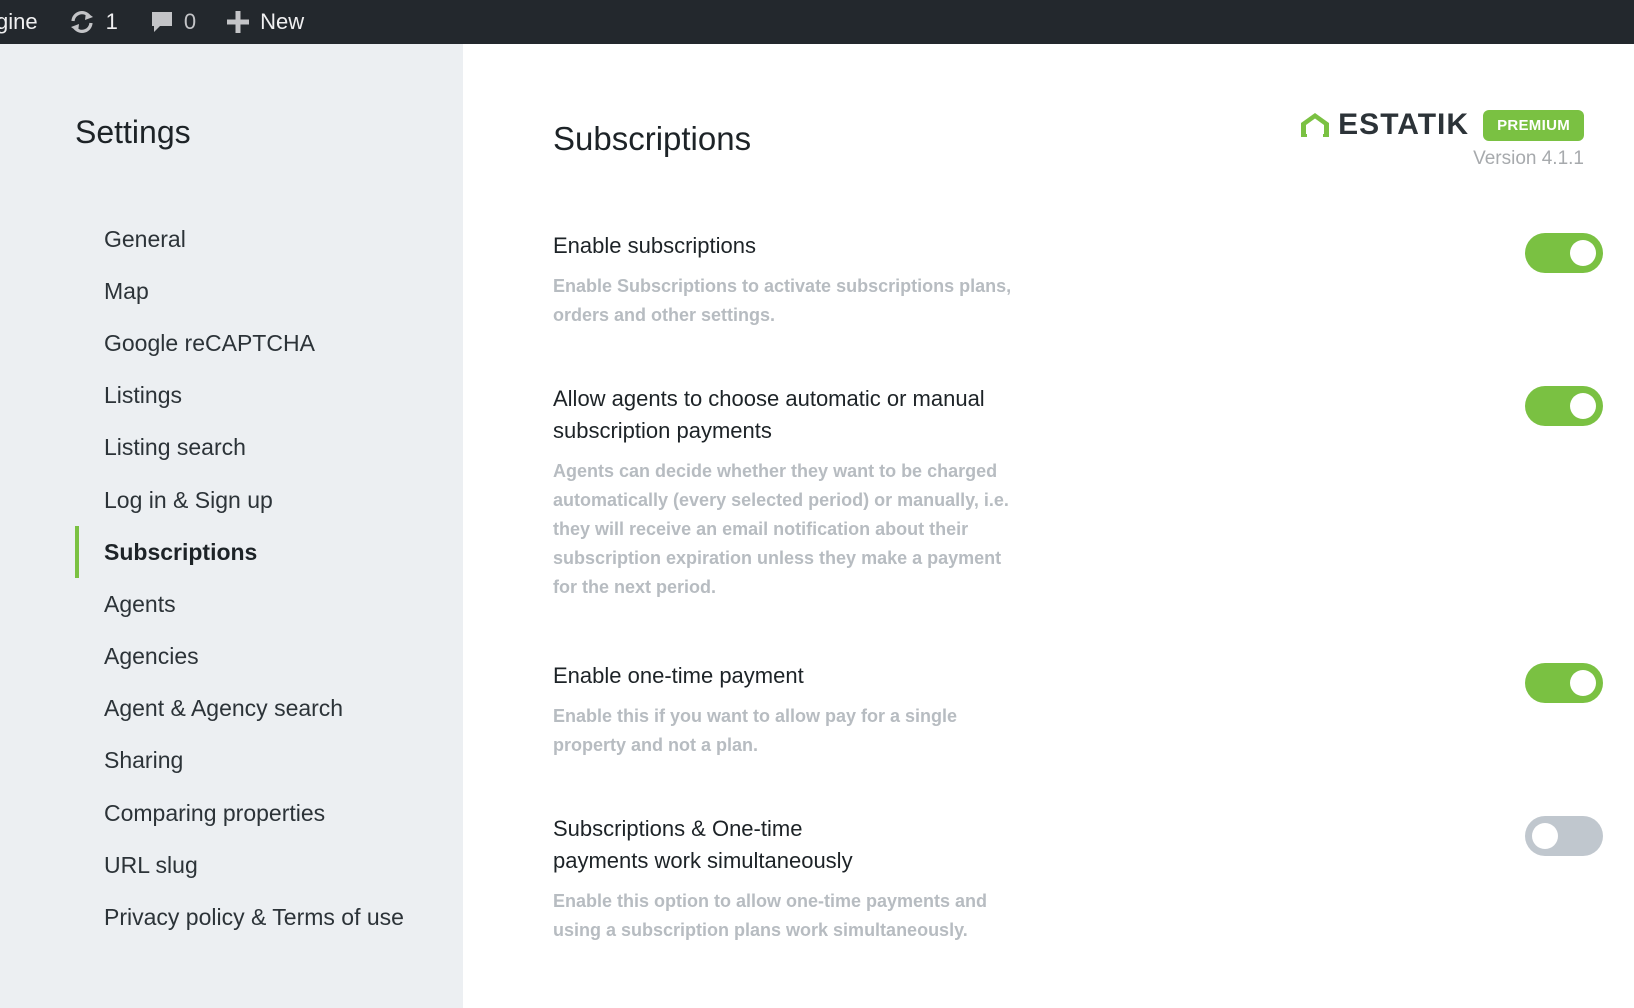  I want to click on sidebar-item-sharing: Sharing, so click(239, 761).